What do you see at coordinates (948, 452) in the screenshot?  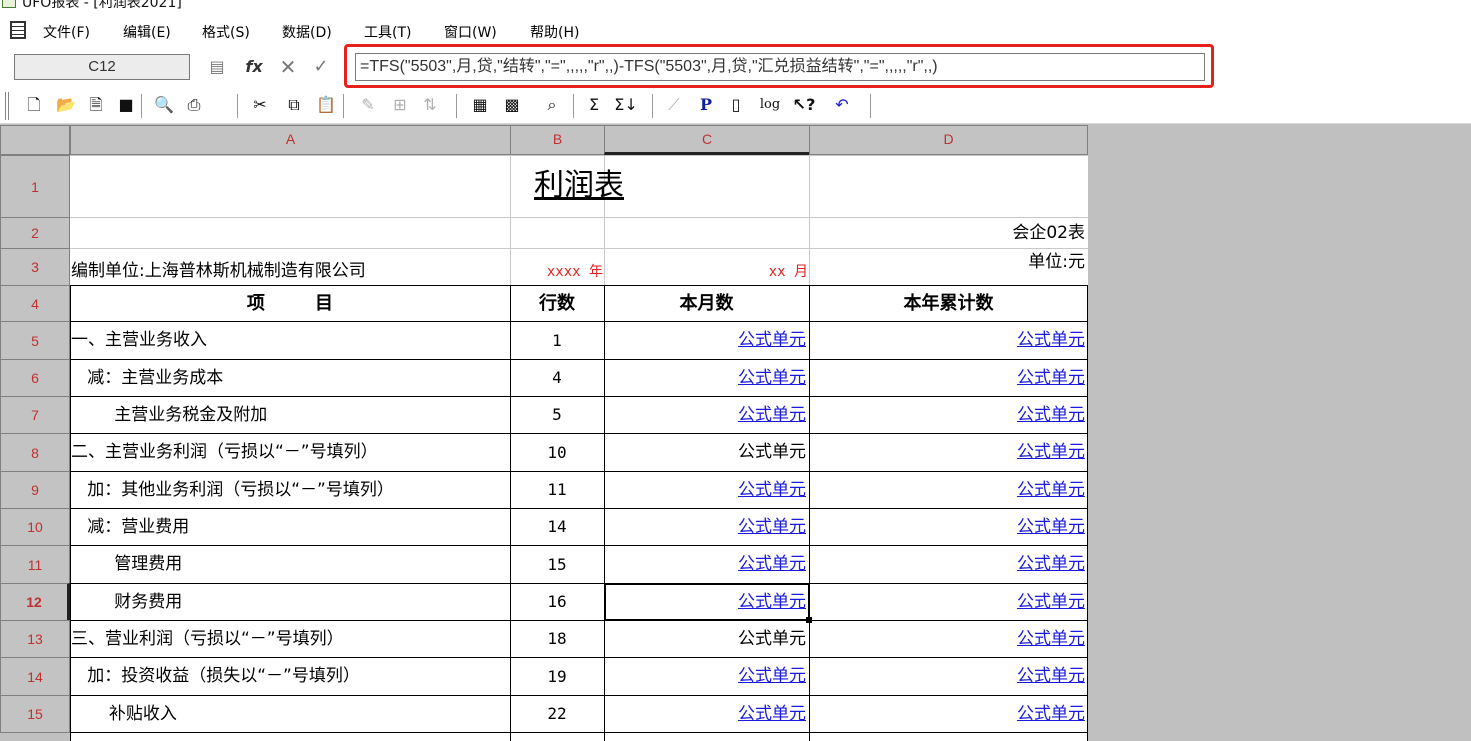 I see `cell-d8: 公式单元` at bounding box center [948, 452].